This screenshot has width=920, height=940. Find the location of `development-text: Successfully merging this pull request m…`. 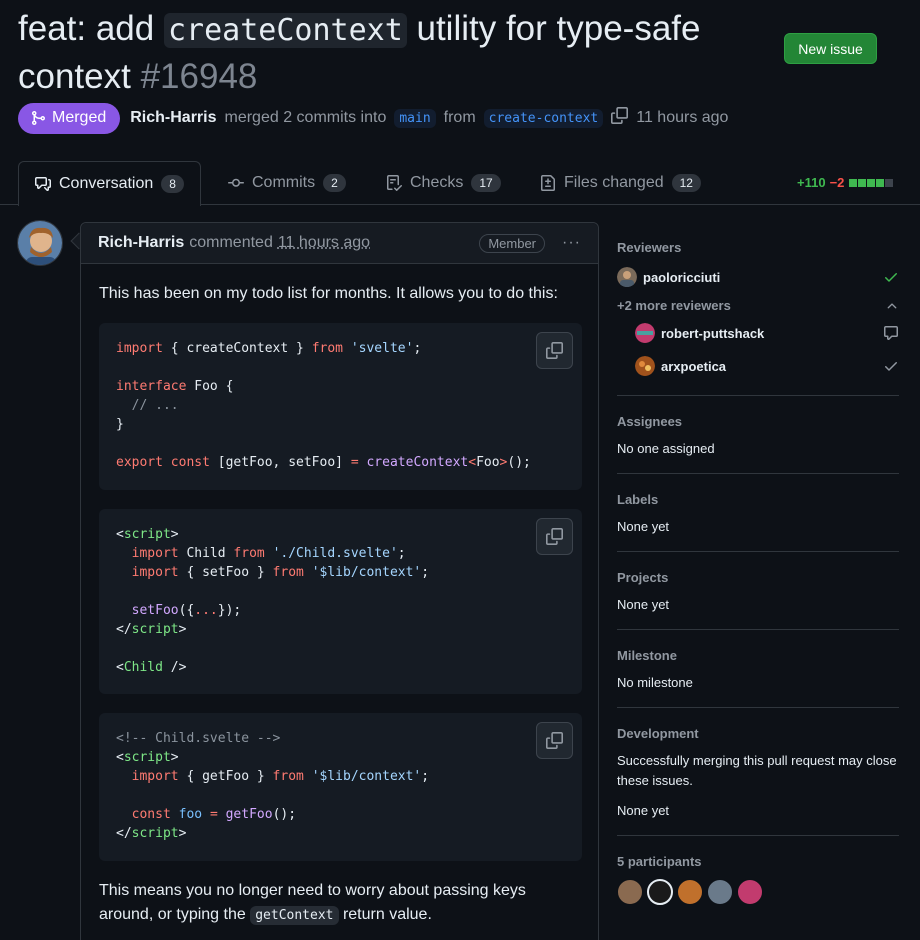

development-text: Successfully merging this pull request m… is located at coordinates (757, 770).